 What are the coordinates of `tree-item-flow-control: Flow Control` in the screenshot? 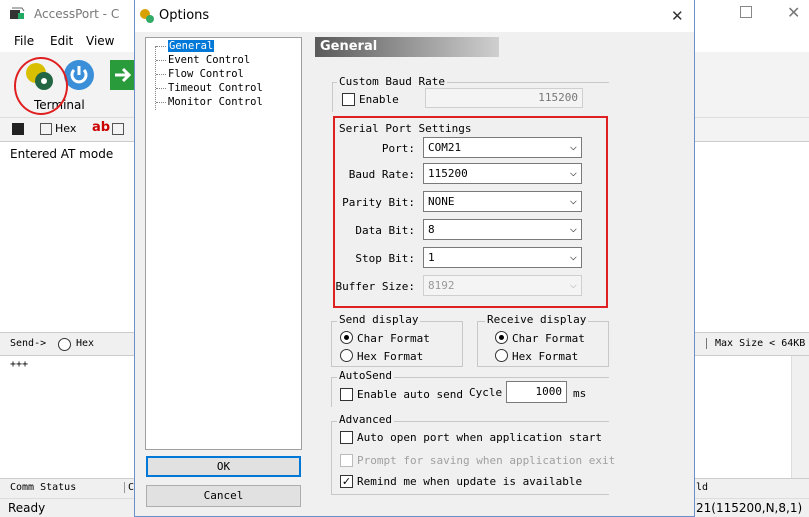 It's located at (200, 74).